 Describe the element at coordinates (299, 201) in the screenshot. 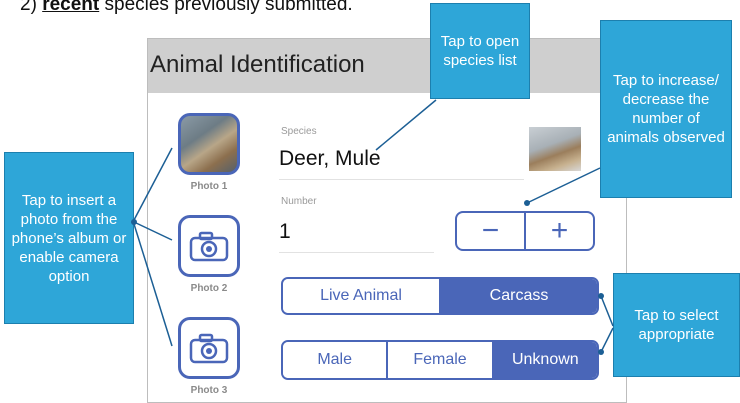

I see `number-label: Number` at that location.